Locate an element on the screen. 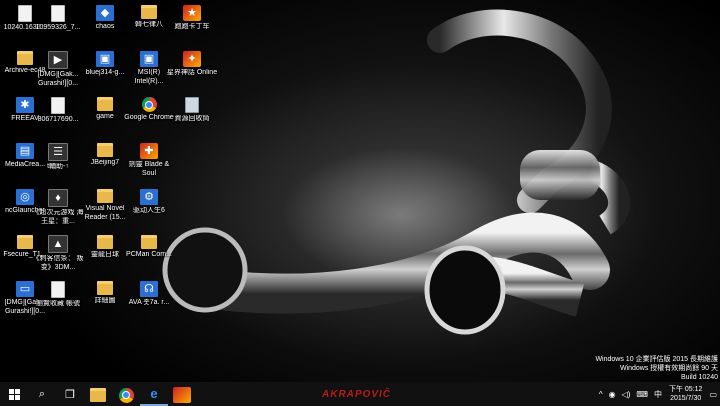 This screenshot has height=406, width=720. volume-icon: ◁) is located at coordinates (626, 394).